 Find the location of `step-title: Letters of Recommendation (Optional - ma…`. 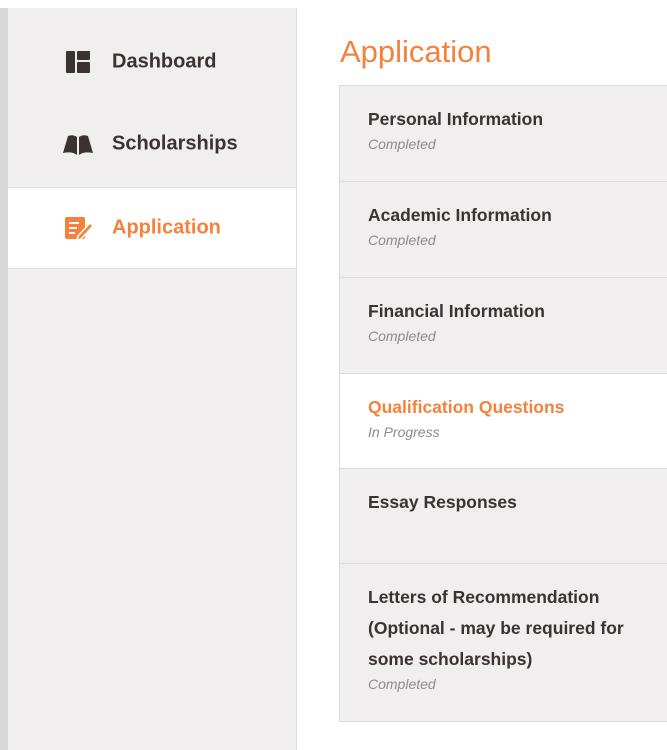

step-title: Letters of Recommendation (Optional - ma… is located at coordinates (496, 628).